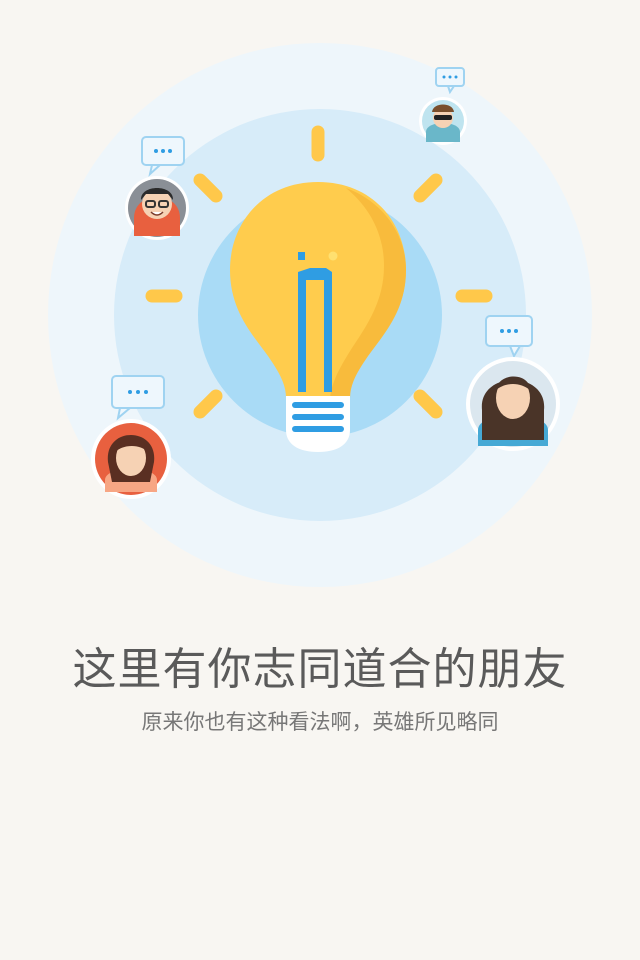 This screenshot has width=640, height=960. I want to click on page-title: 这里有你志同道合的朋友, so click(320, 669).